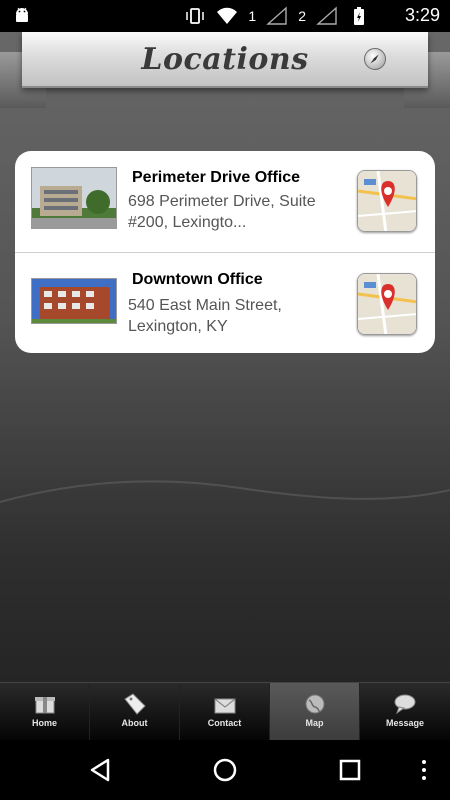 This screenshot has width=450, height=800. What do you see at coordinates (424, 770) in the screenshot?
I see `more-icon` at bounding box center [424, 770].